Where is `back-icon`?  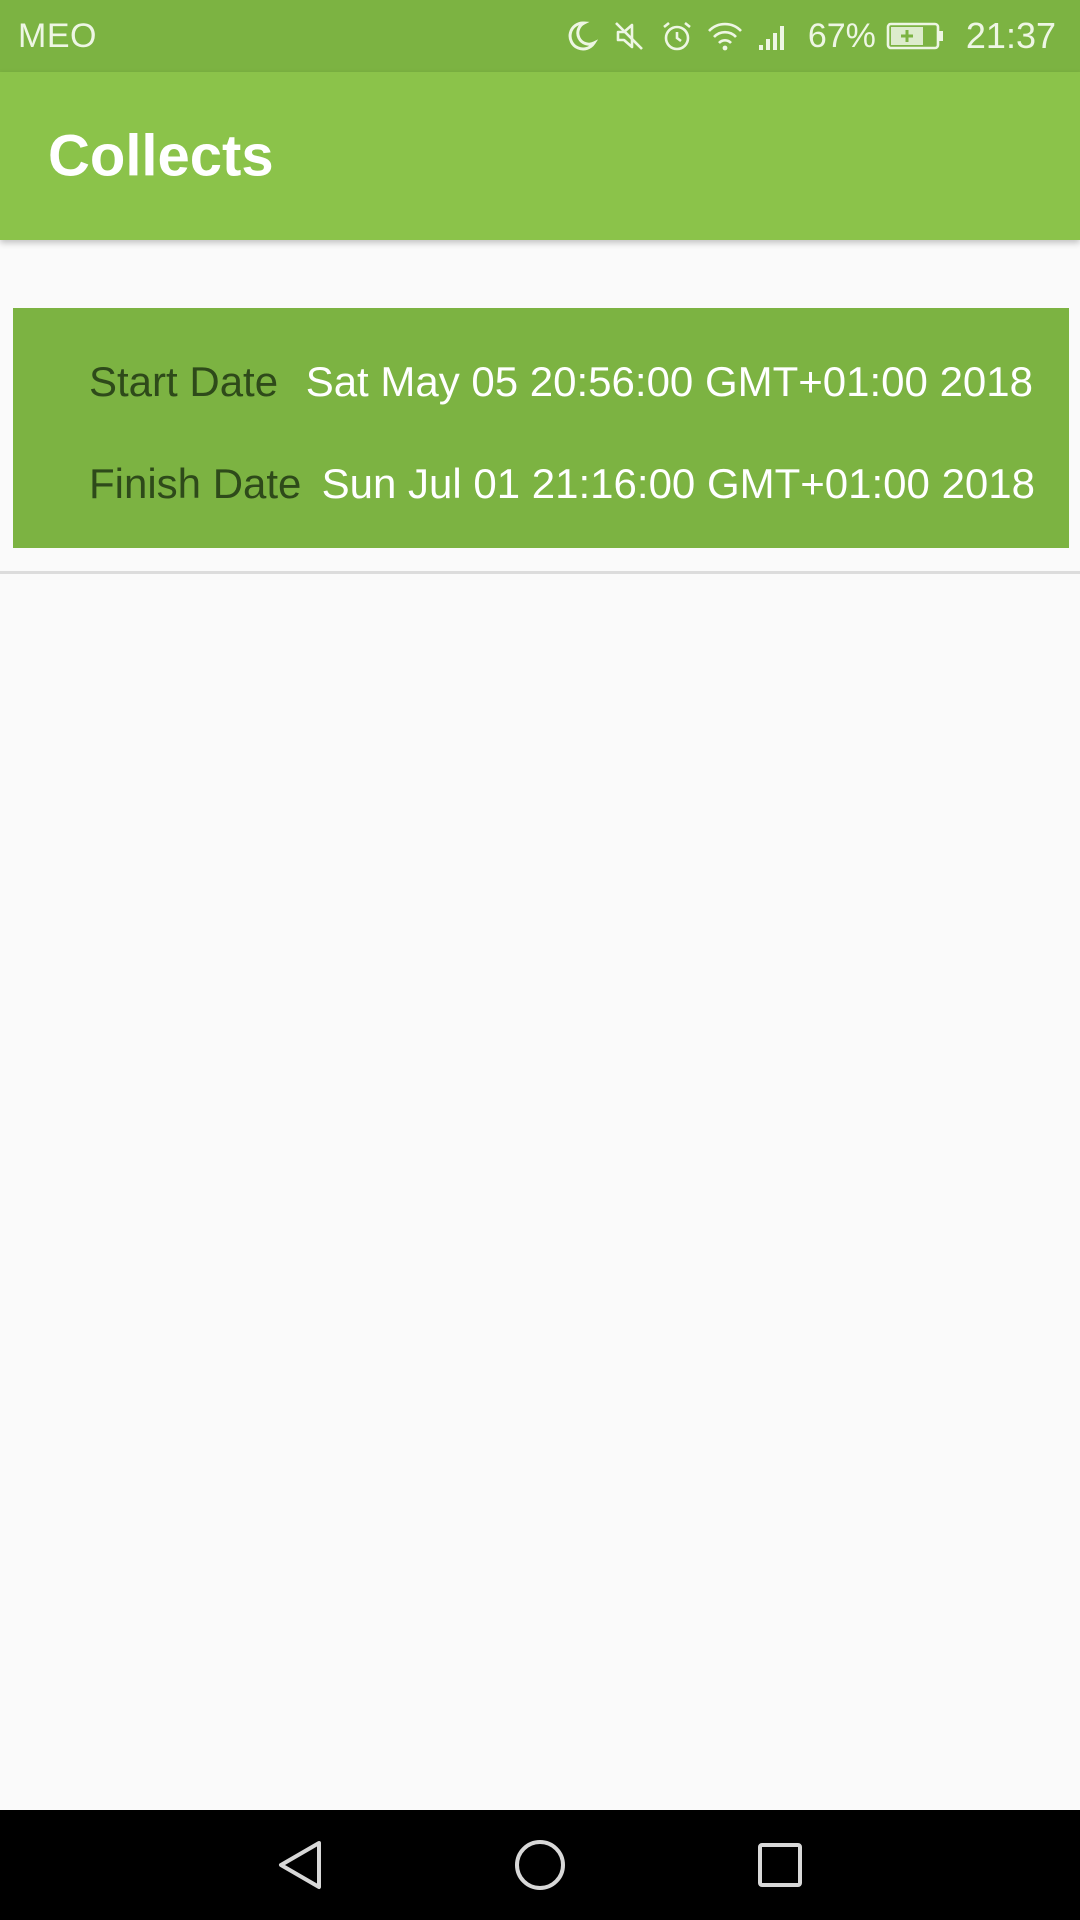 back-icon is located at coordinates (300, 1865).